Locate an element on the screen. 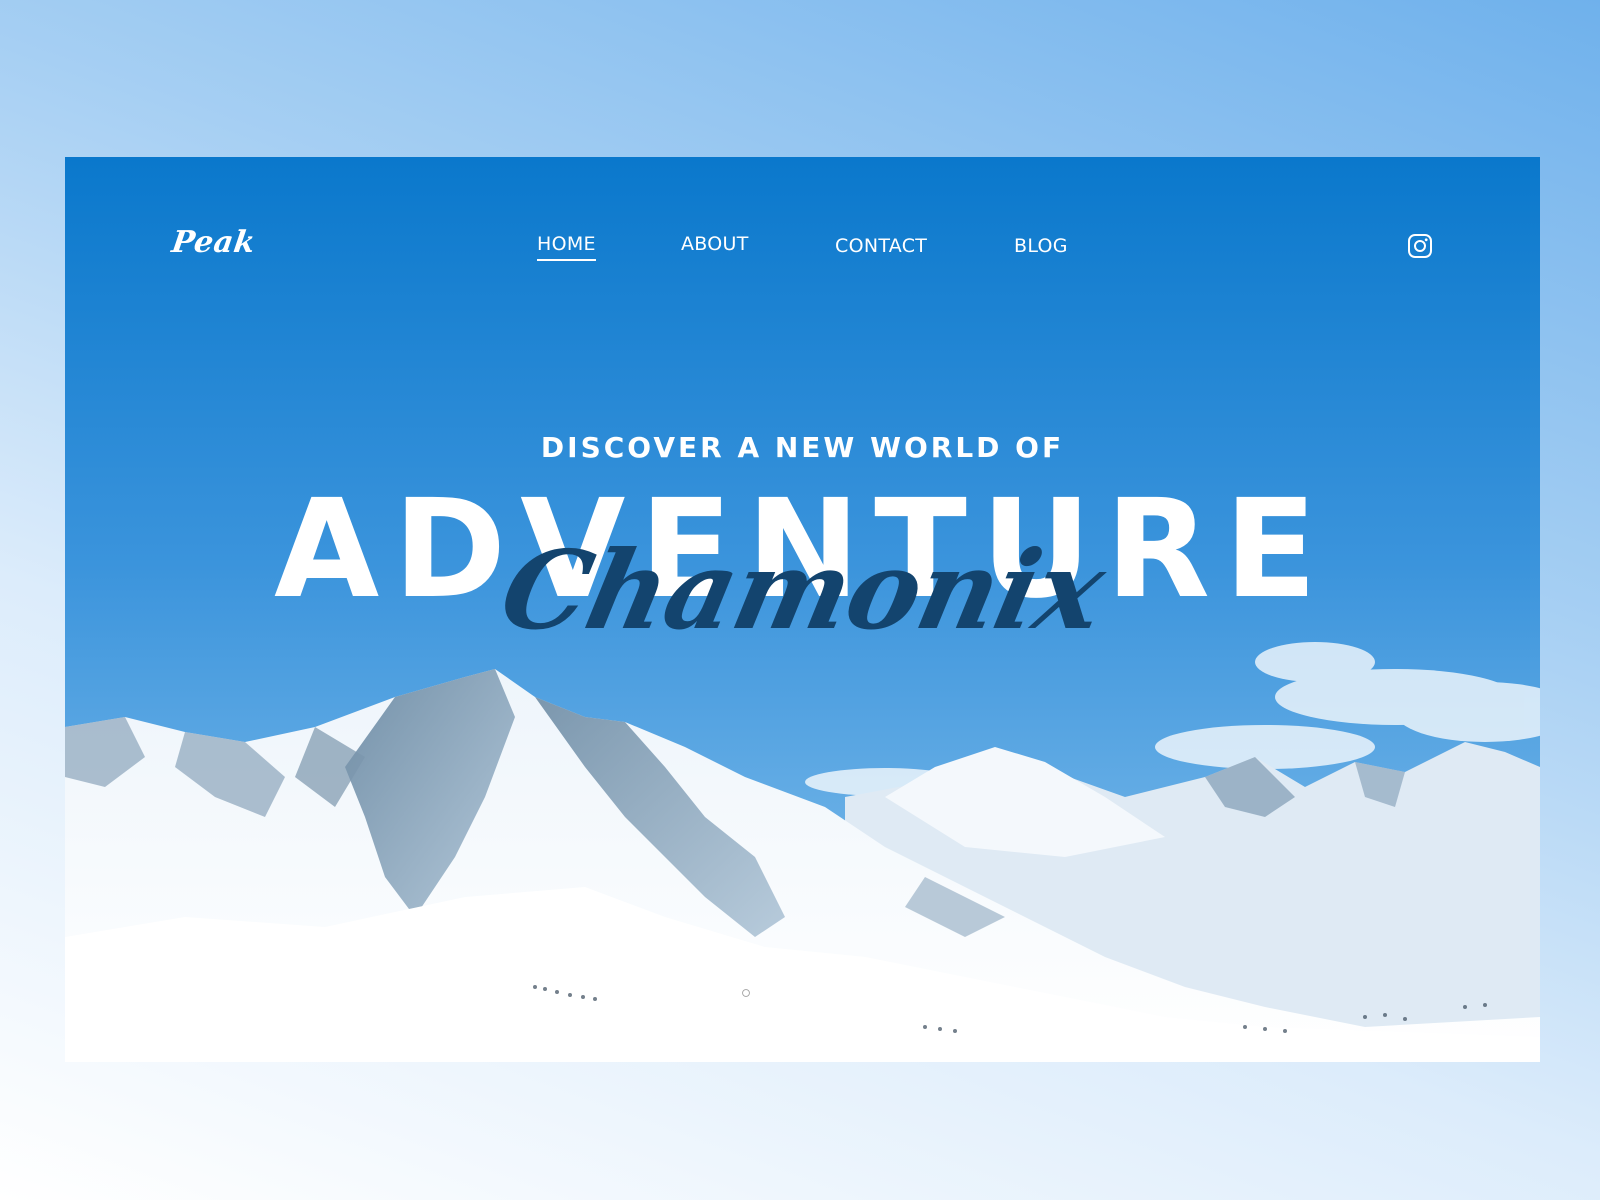  instagram-icon is located at coordinates (1420, 246).